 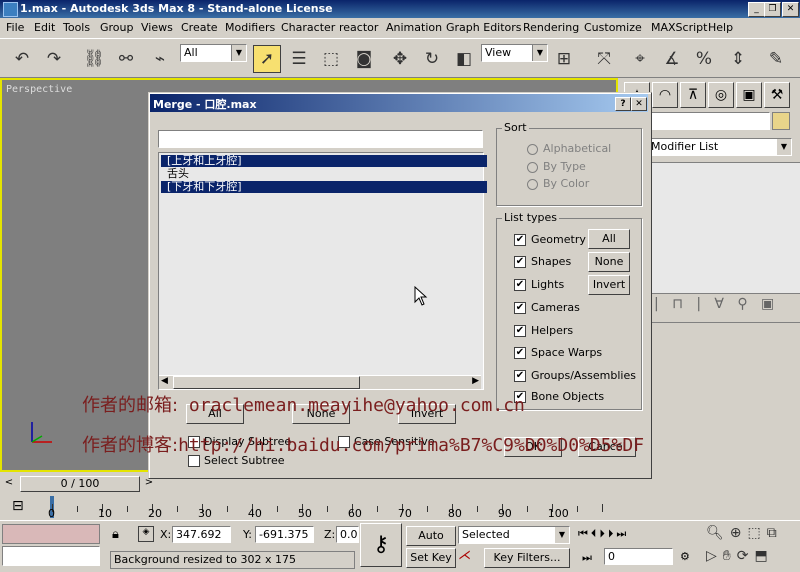 I want to click on key-icon: ⚷, so click(x=381, y=545).